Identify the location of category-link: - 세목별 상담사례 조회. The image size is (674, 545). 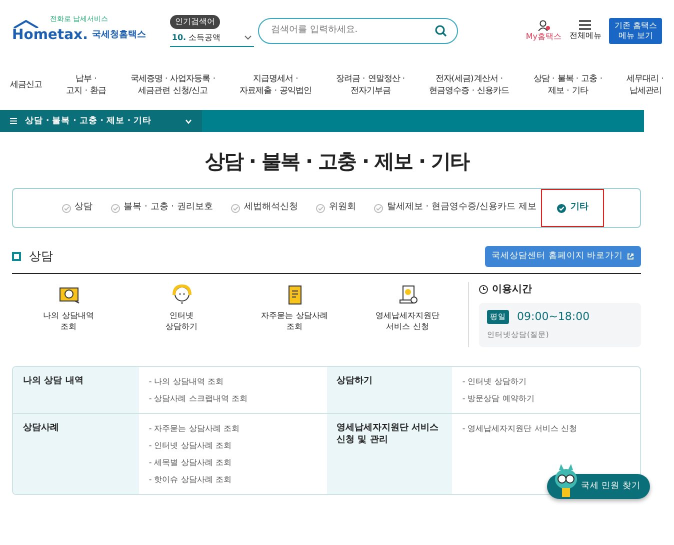
(232, 462).